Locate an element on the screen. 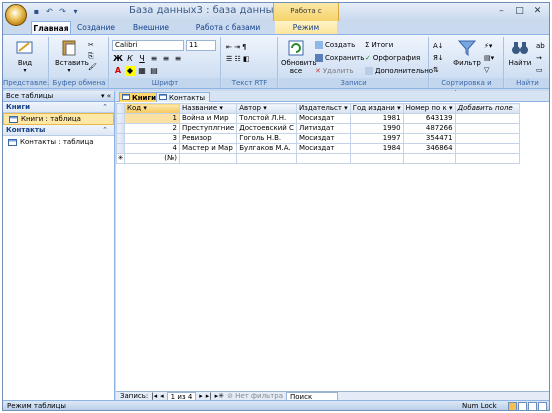 This screenshot has width=552, height=413. minimize-icon: – is located at coordinates (501, 11).